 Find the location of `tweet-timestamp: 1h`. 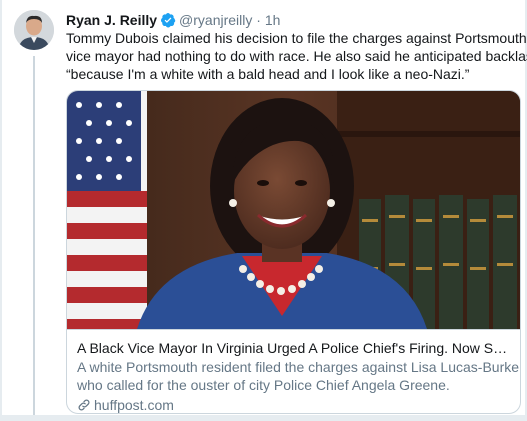

tweet-timestamp: 1h is located at coordinates (273, 20).